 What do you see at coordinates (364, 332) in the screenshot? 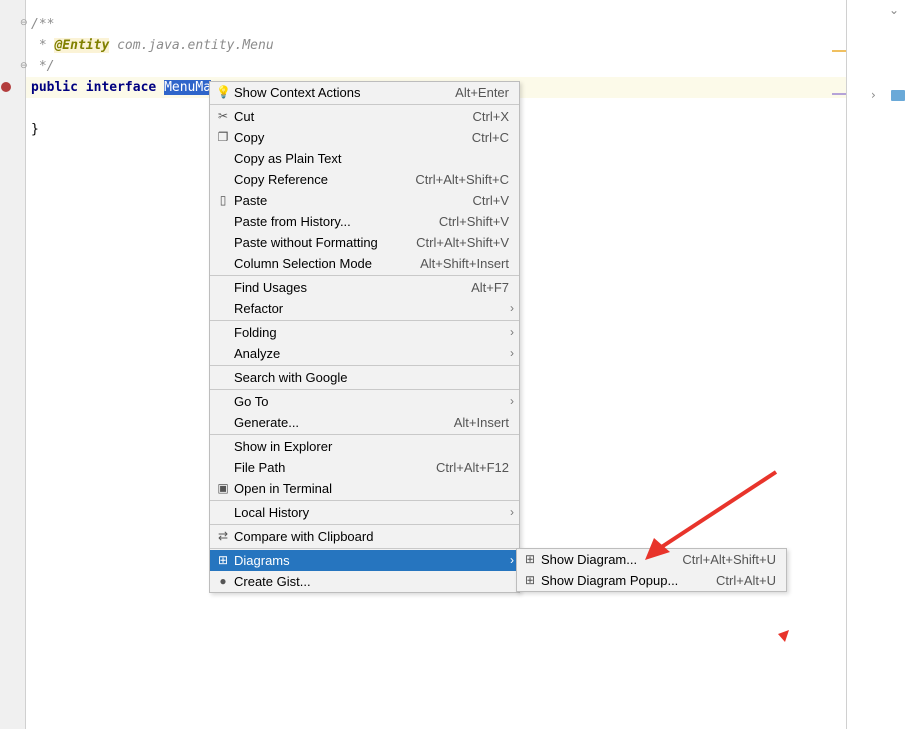
I see `menu-item-folding: Folding ›` at bounding box center [364, 332].